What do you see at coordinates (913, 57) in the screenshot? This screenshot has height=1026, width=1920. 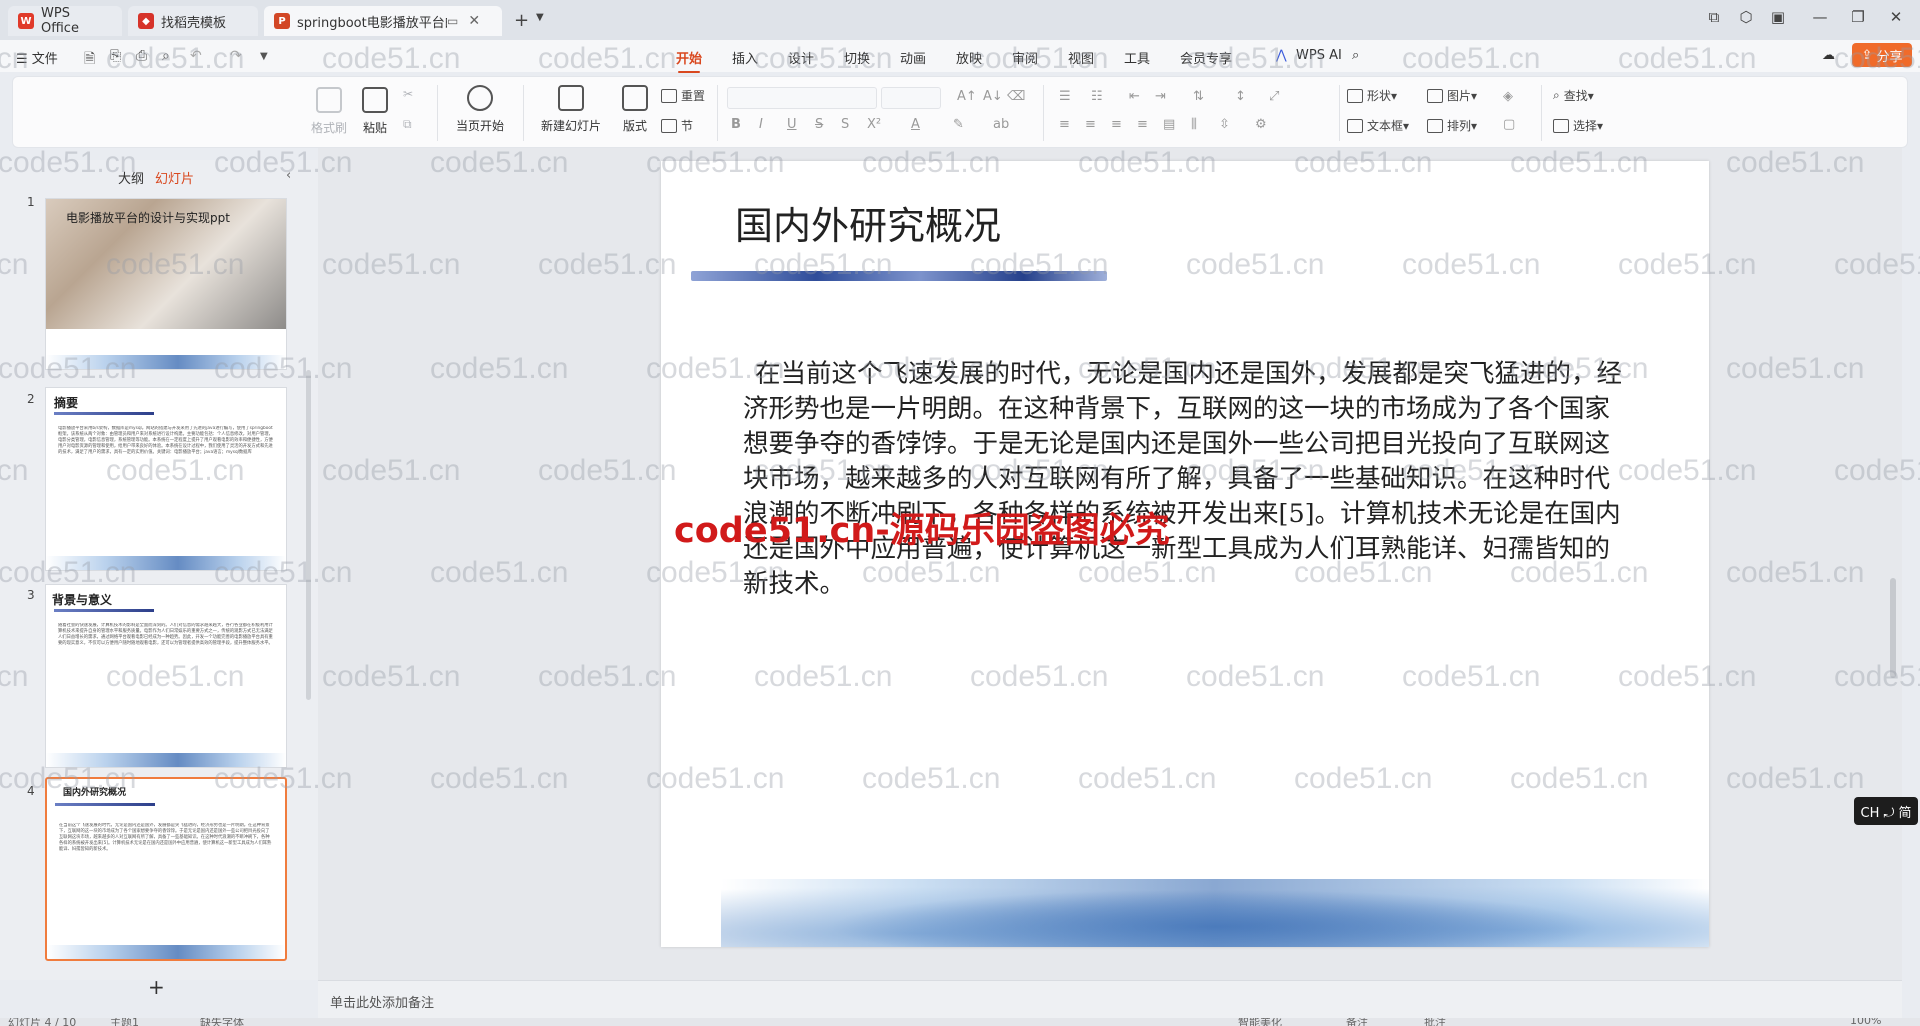 I see `tab-animation: 动画` at bounding box center [913, 57].